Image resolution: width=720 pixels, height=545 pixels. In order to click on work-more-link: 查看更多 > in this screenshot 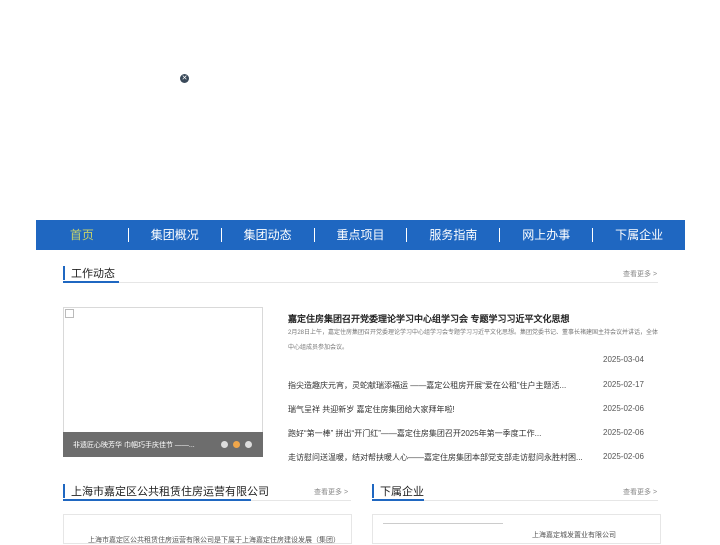, I will do `click(640, 274)`.